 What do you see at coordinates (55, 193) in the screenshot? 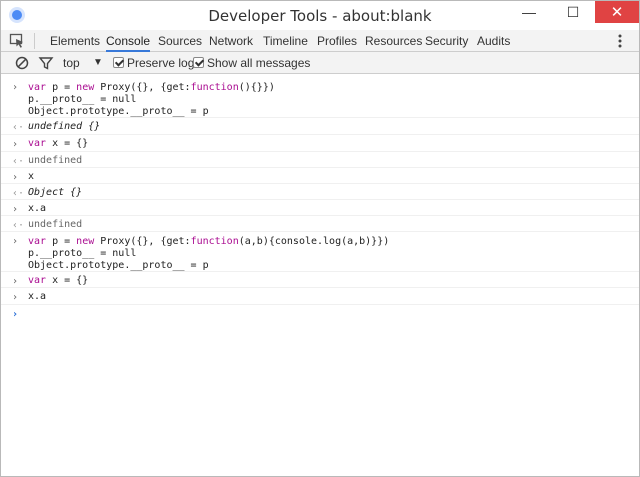
I see `result-object: Object {}` at bounding box center [55, 193].